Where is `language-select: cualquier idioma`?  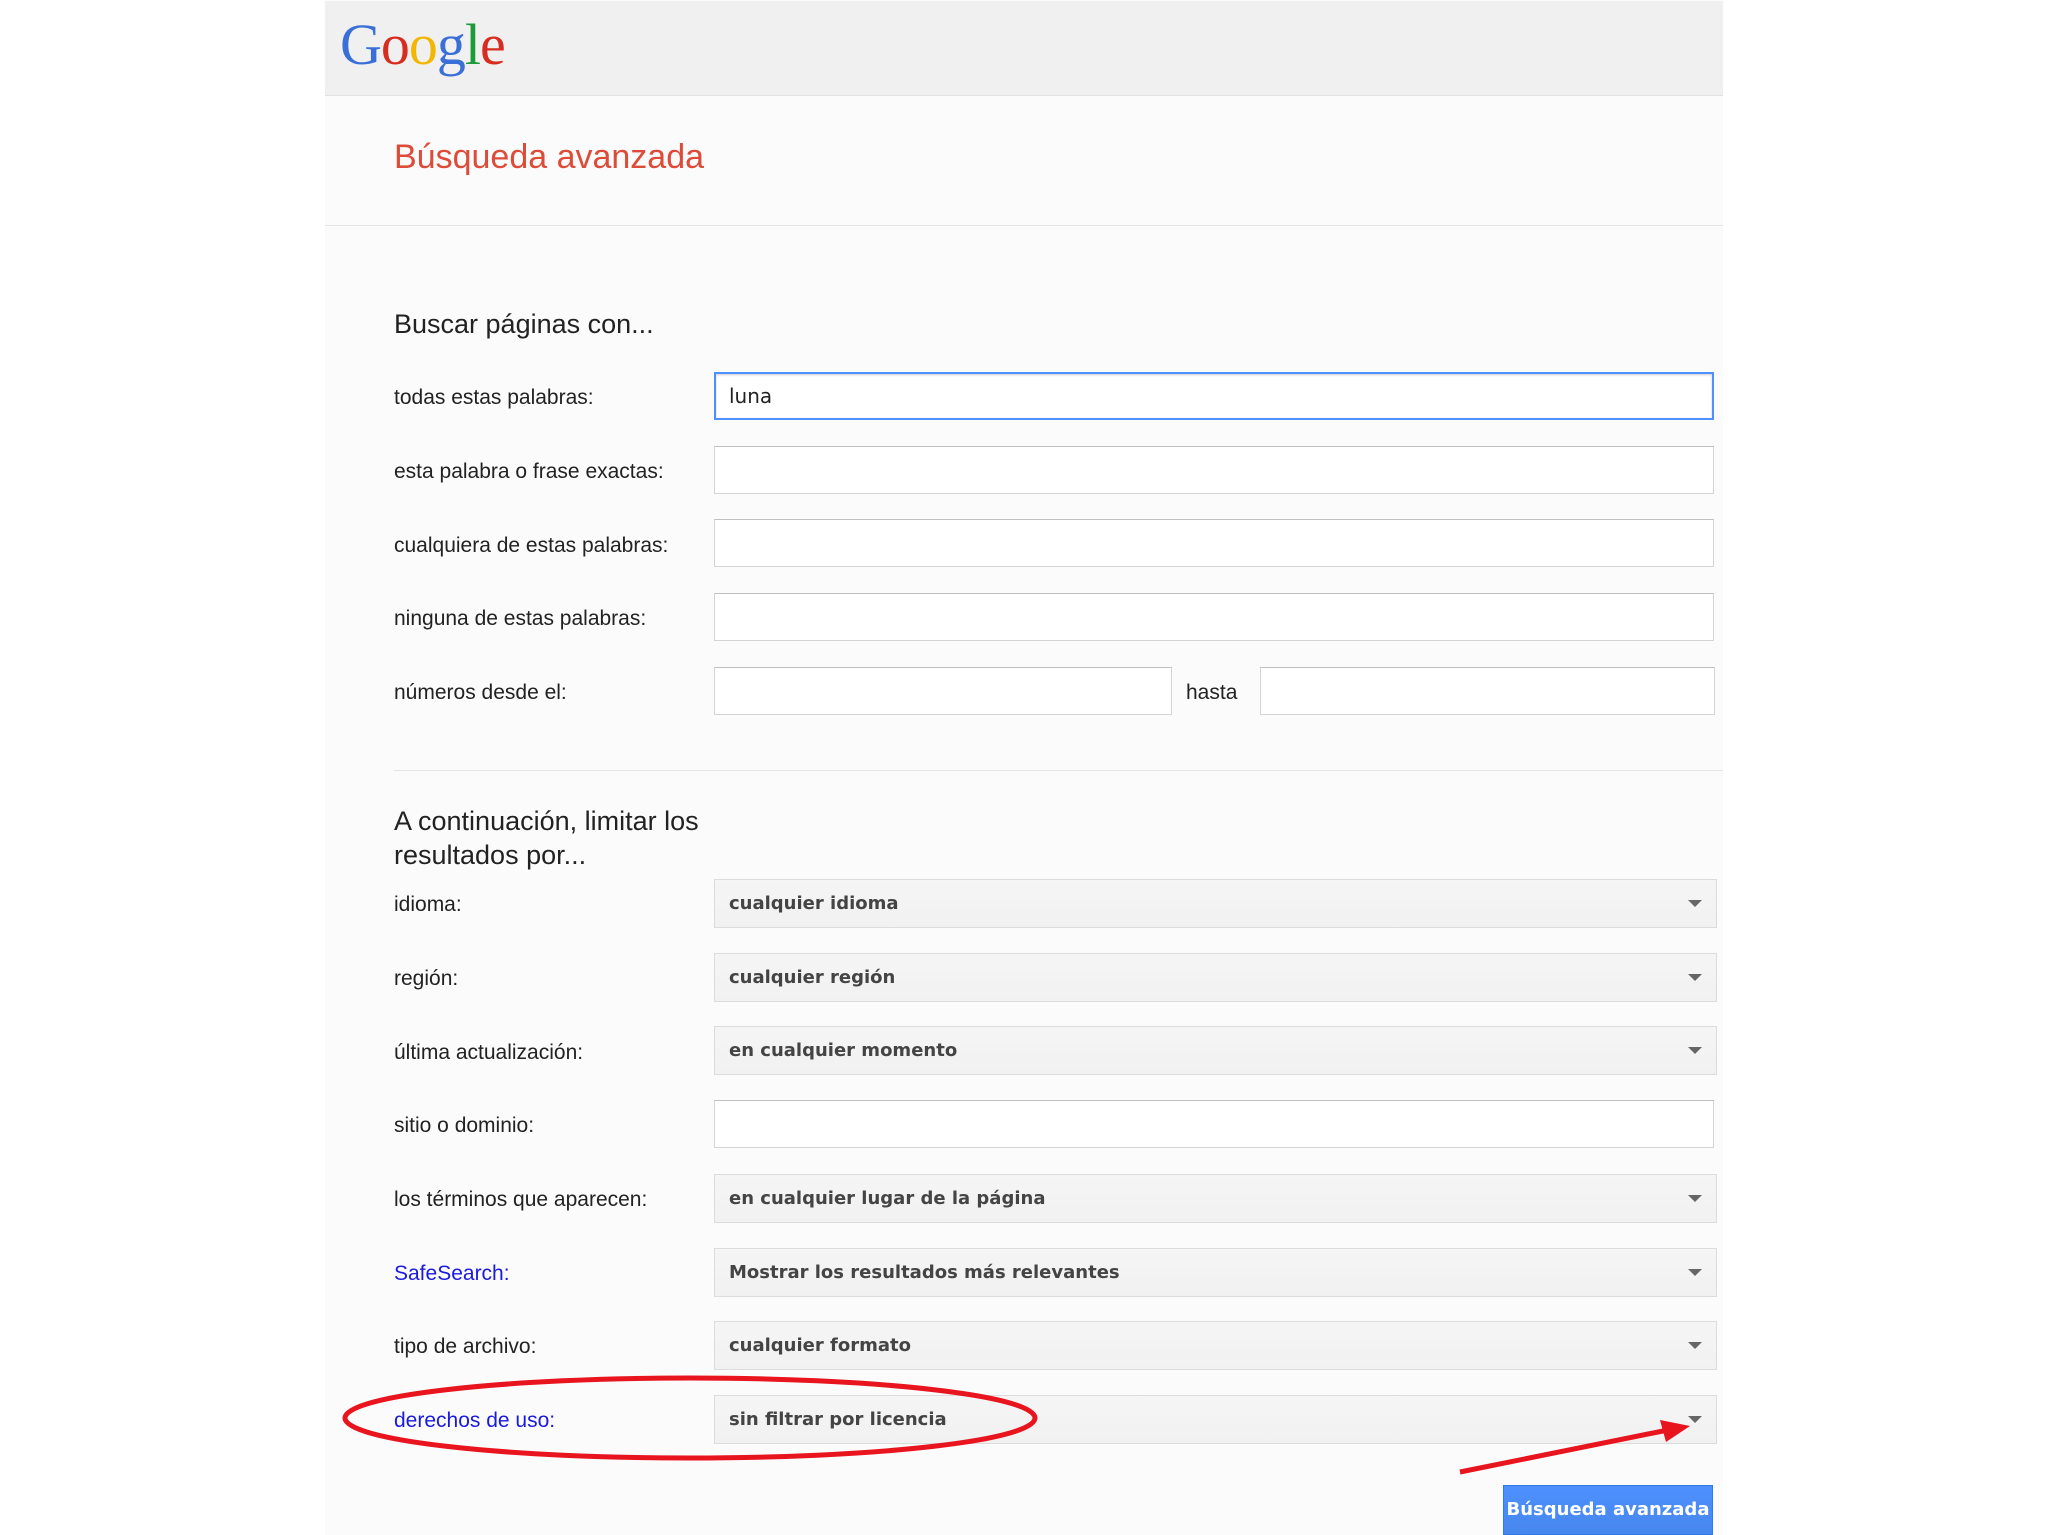
language-select: cualquier idioma is located at coordinates (1215, 903).